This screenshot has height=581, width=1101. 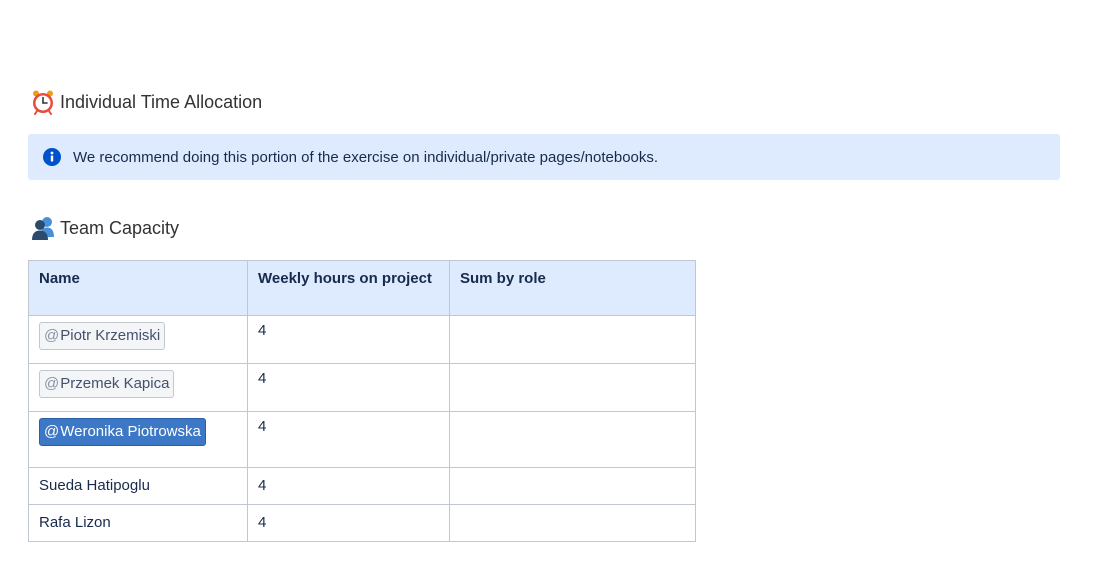 I want to click on table-row: Rafa Lizon 4, so click(x=362, y=523).